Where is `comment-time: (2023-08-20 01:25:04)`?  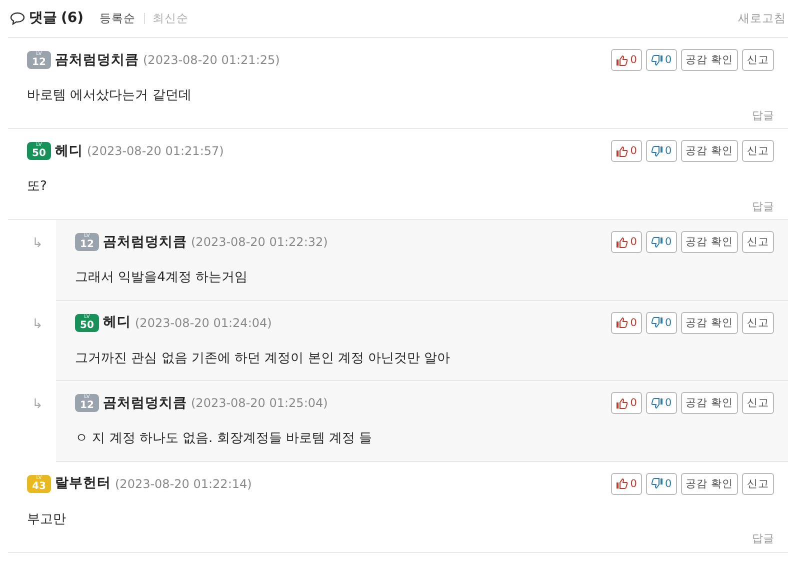
comment-time: (2023-08-20 01:25:04) is located at coordinates (259, 403).